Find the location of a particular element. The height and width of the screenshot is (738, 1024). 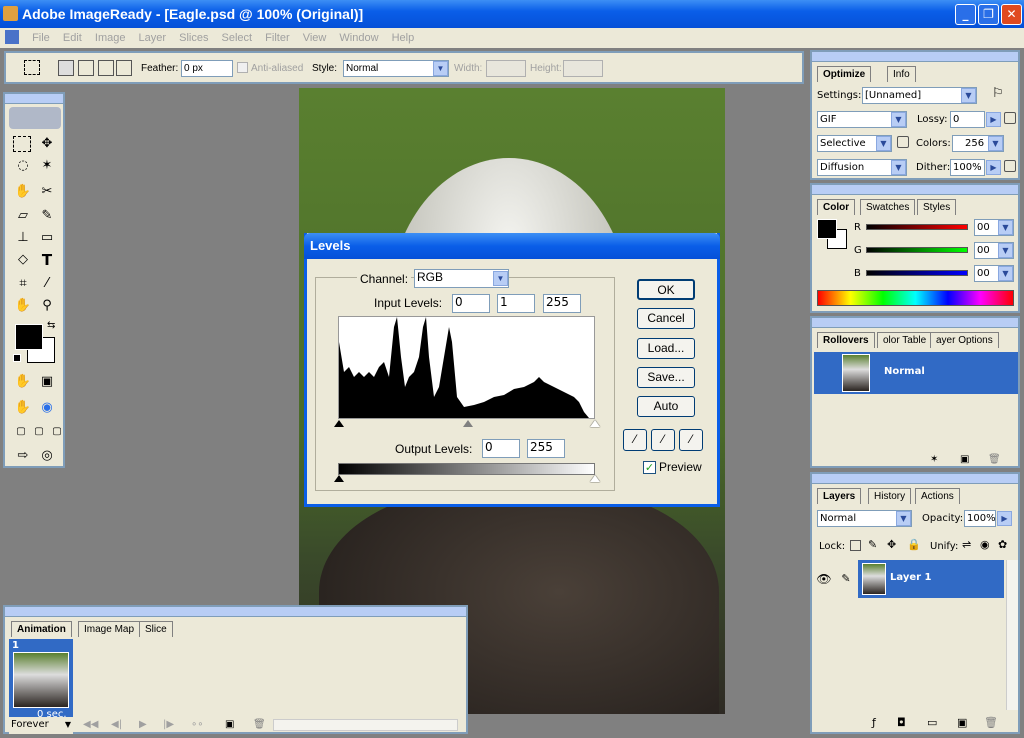

red-input: 00 ▼ is located at coordinates (994, 227).